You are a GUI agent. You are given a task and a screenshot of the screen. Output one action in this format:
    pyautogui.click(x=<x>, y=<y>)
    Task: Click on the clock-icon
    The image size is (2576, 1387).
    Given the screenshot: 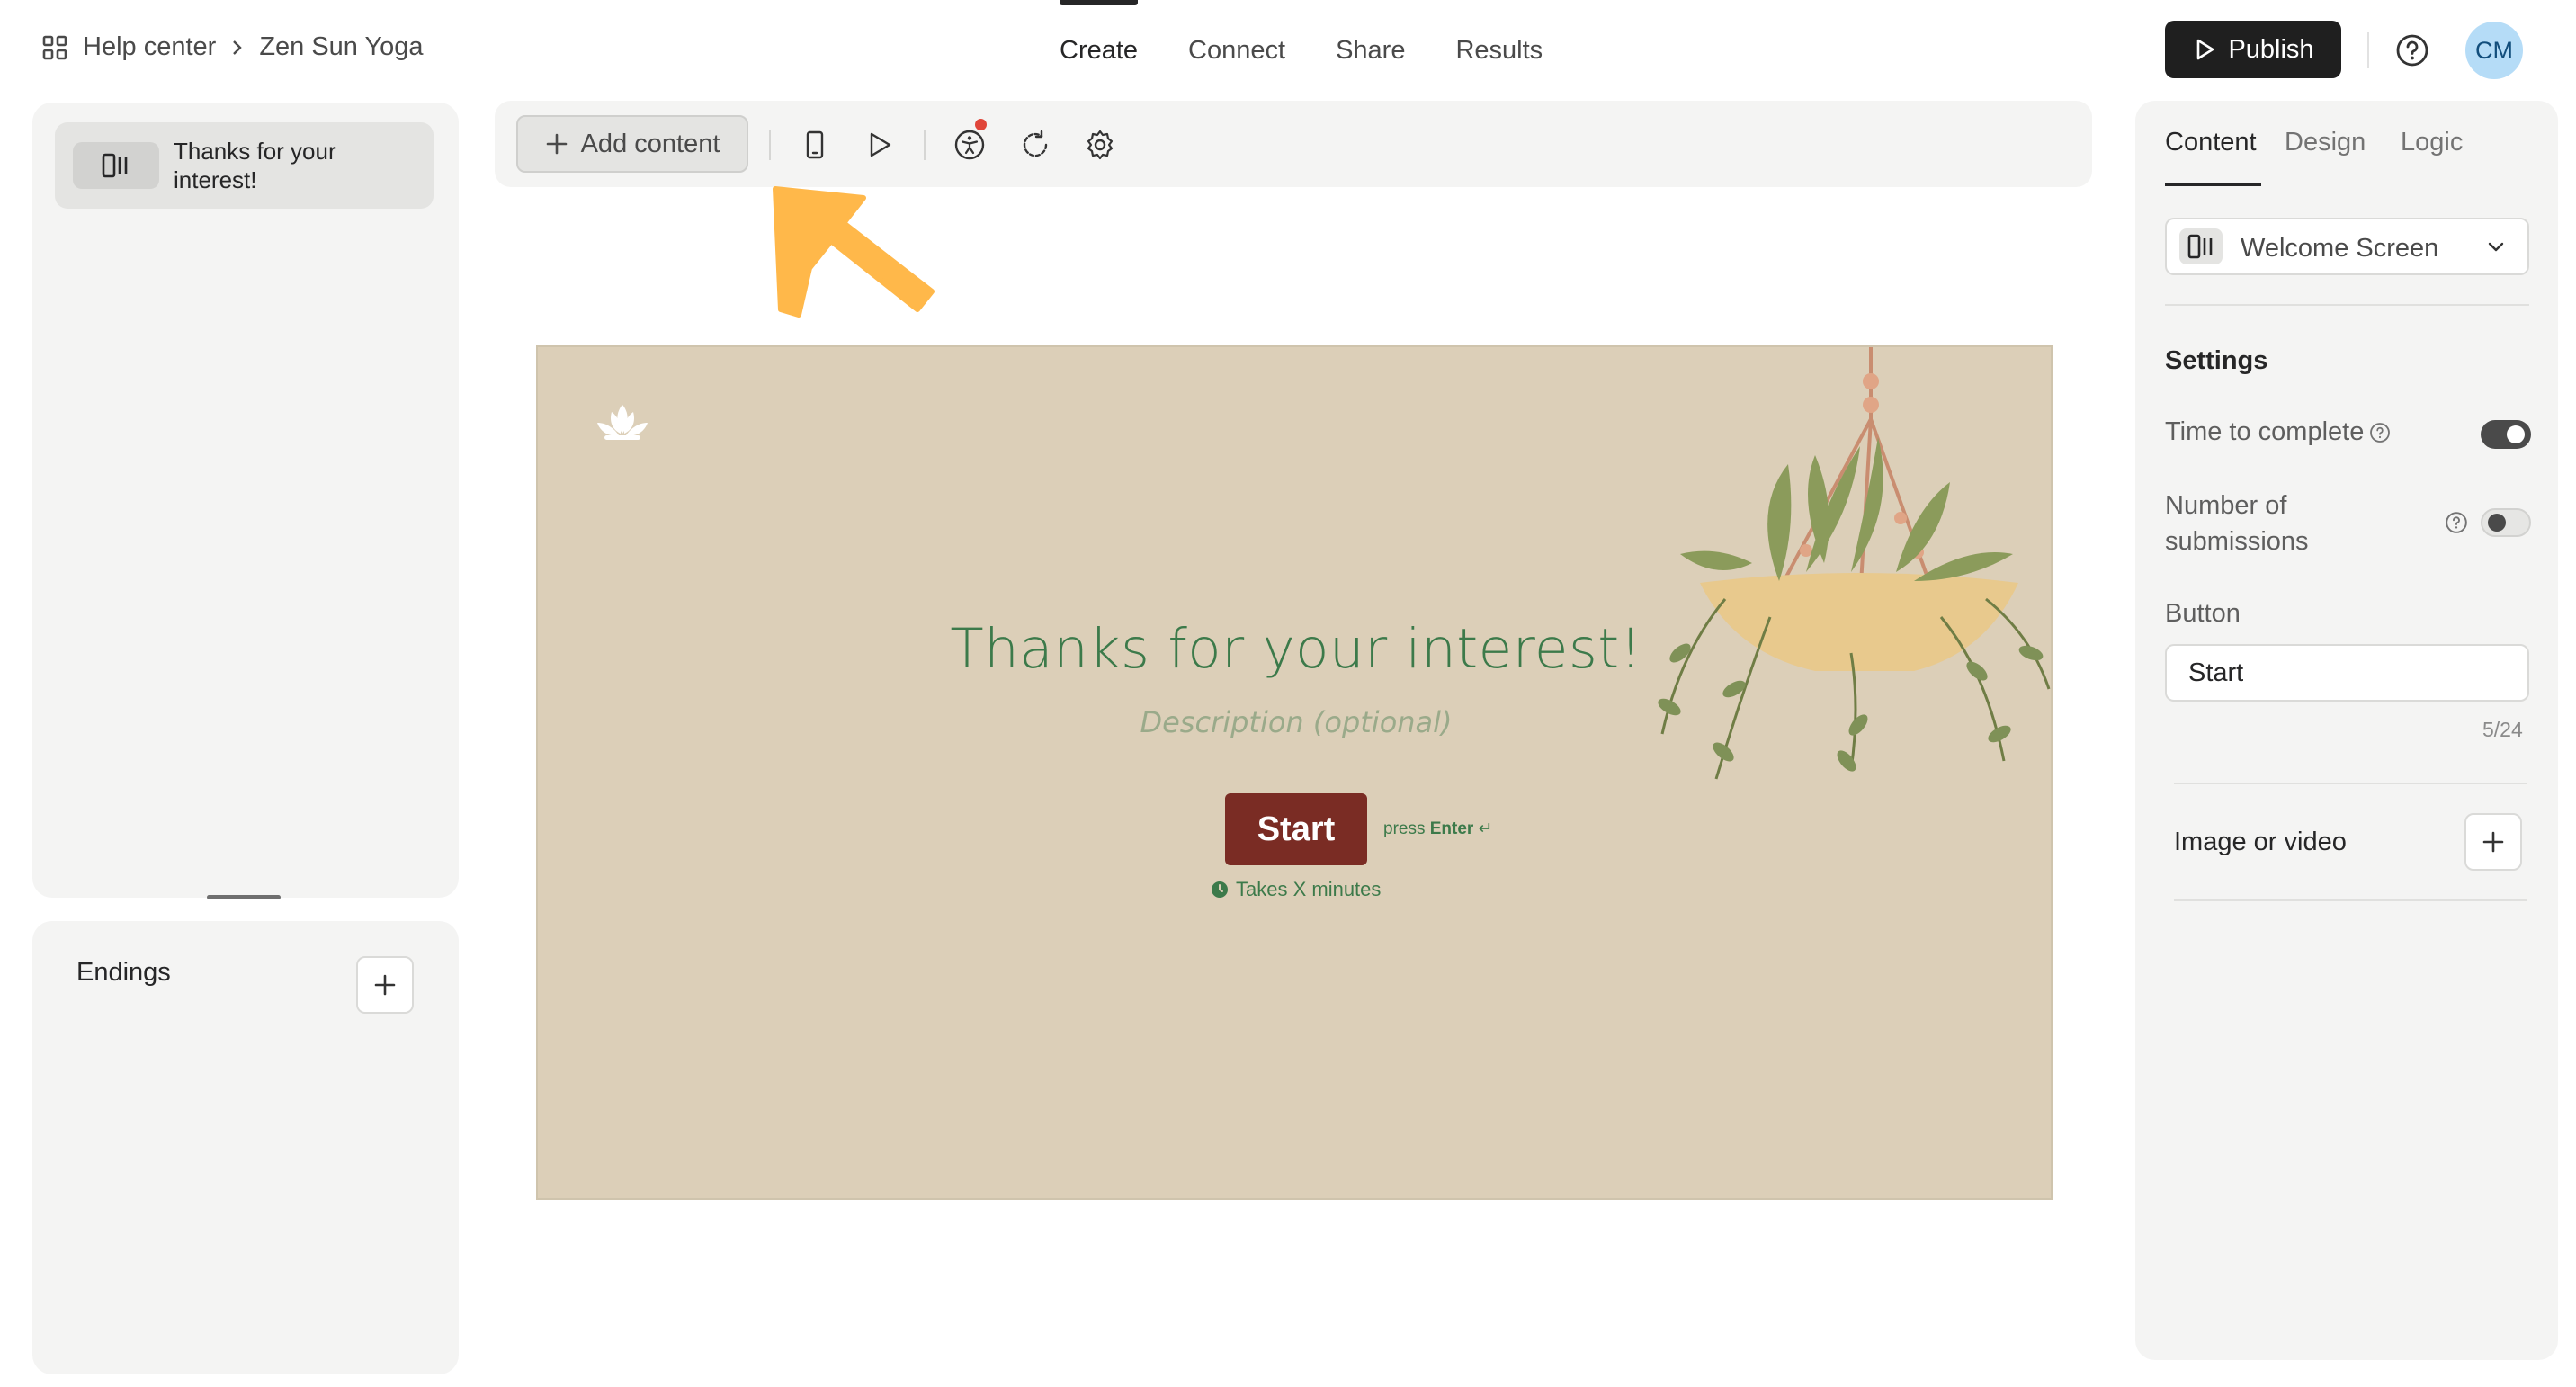 What is the action you would take?
    pyautogui.click(x=1220, y=890)
    